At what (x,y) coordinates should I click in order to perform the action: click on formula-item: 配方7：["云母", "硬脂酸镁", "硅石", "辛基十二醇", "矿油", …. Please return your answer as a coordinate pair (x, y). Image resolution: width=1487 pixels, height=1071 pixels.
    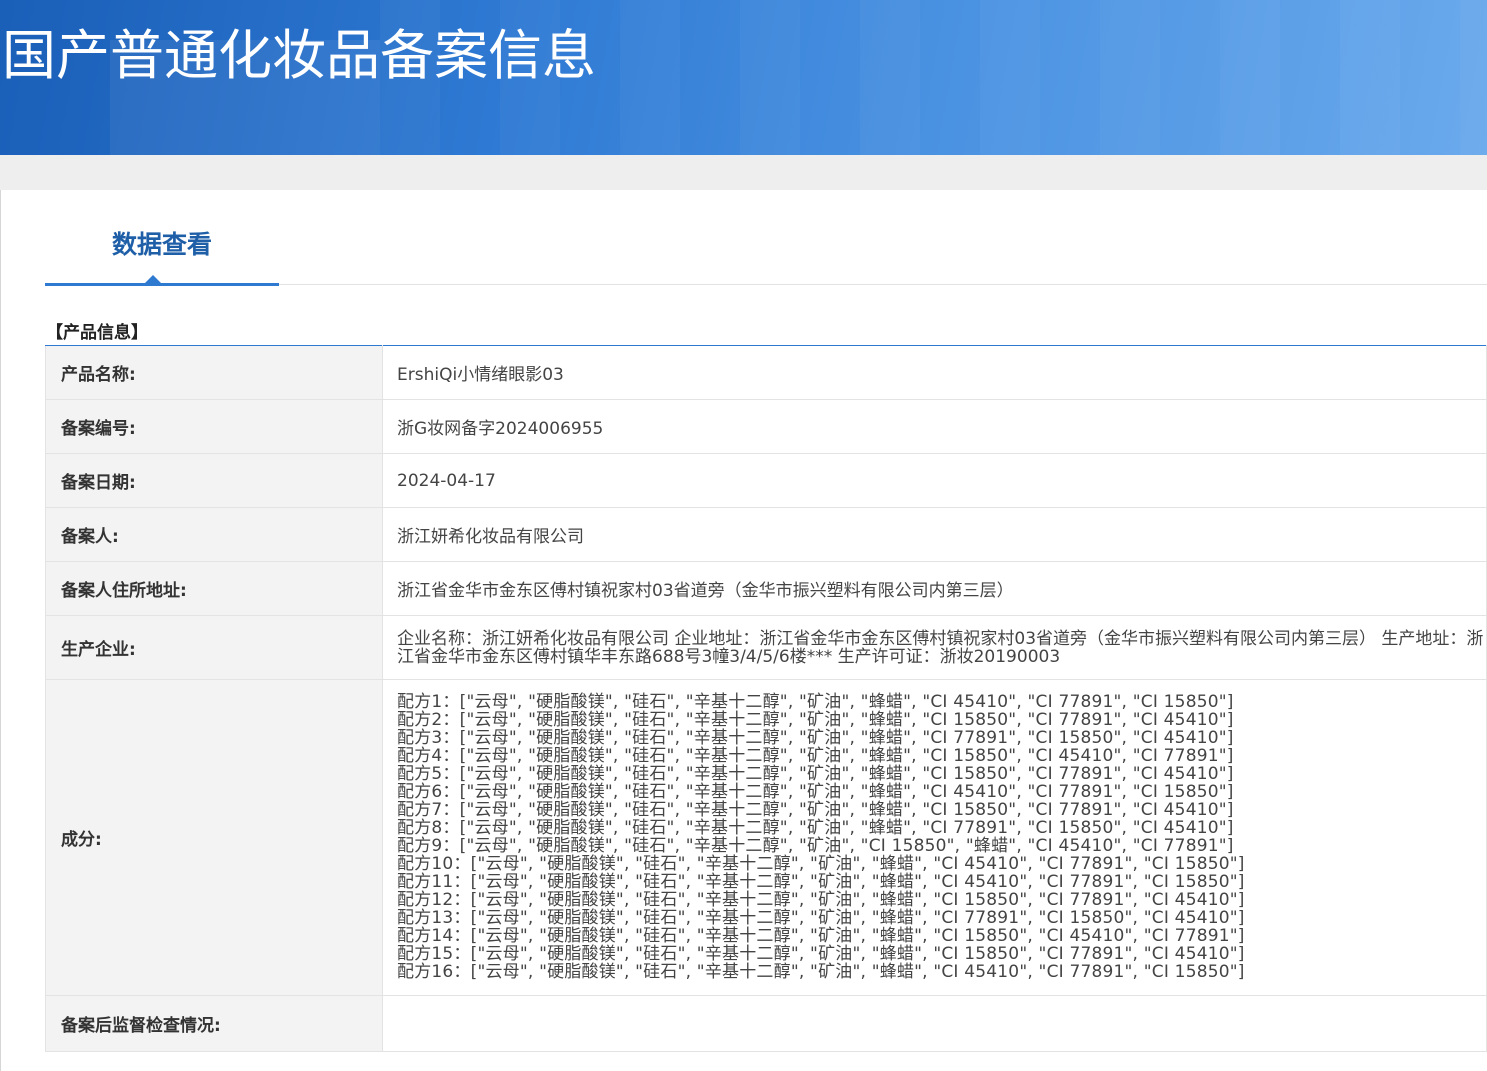
    Looking at the image, I should click on (815, 809).